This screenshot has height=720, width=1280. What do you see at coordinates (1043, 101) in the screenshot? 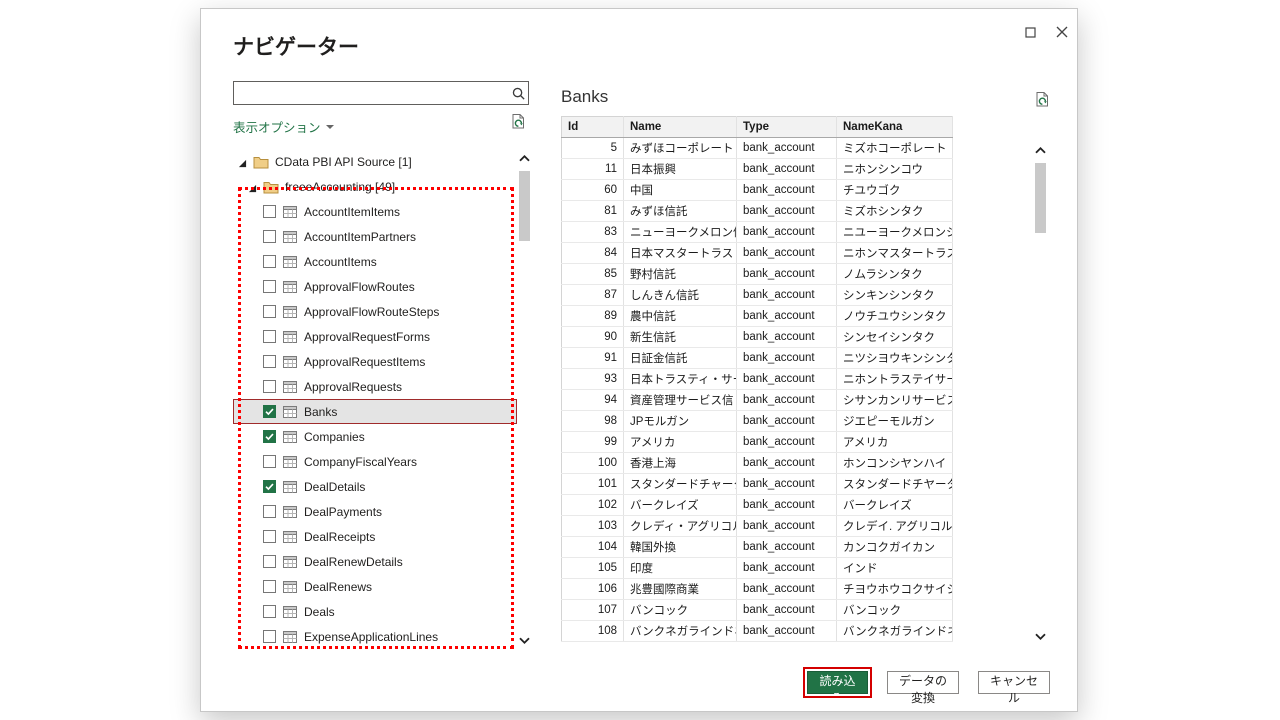
I see `refresh-preview-icon` at bounding box center [1043, 101].